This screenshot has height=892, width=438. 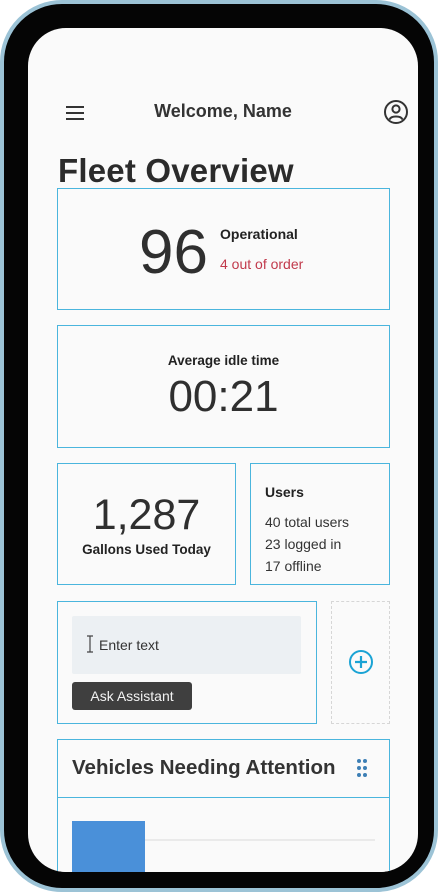 I want to click on gallons-card: 1,287 Gallons Used Today, so click(x=146, y=524).